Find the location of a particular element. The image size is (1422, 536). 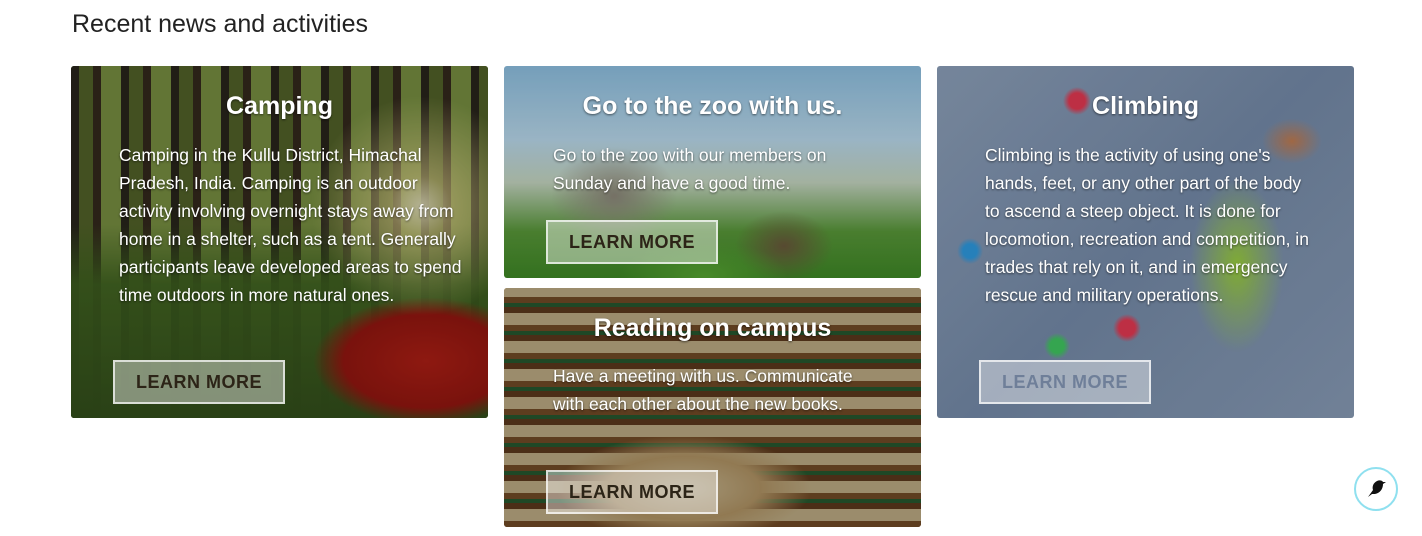

section-title: Recent news and activities is located at coordinates (220, 24).